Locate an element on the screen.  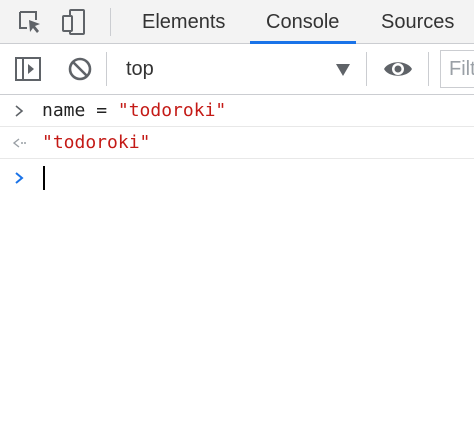
assignment-operator: = is located at coordinates (101, 110).